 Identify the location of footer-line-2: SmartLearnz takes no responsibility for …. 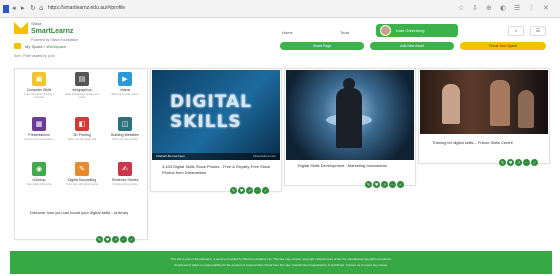
(281, 265).